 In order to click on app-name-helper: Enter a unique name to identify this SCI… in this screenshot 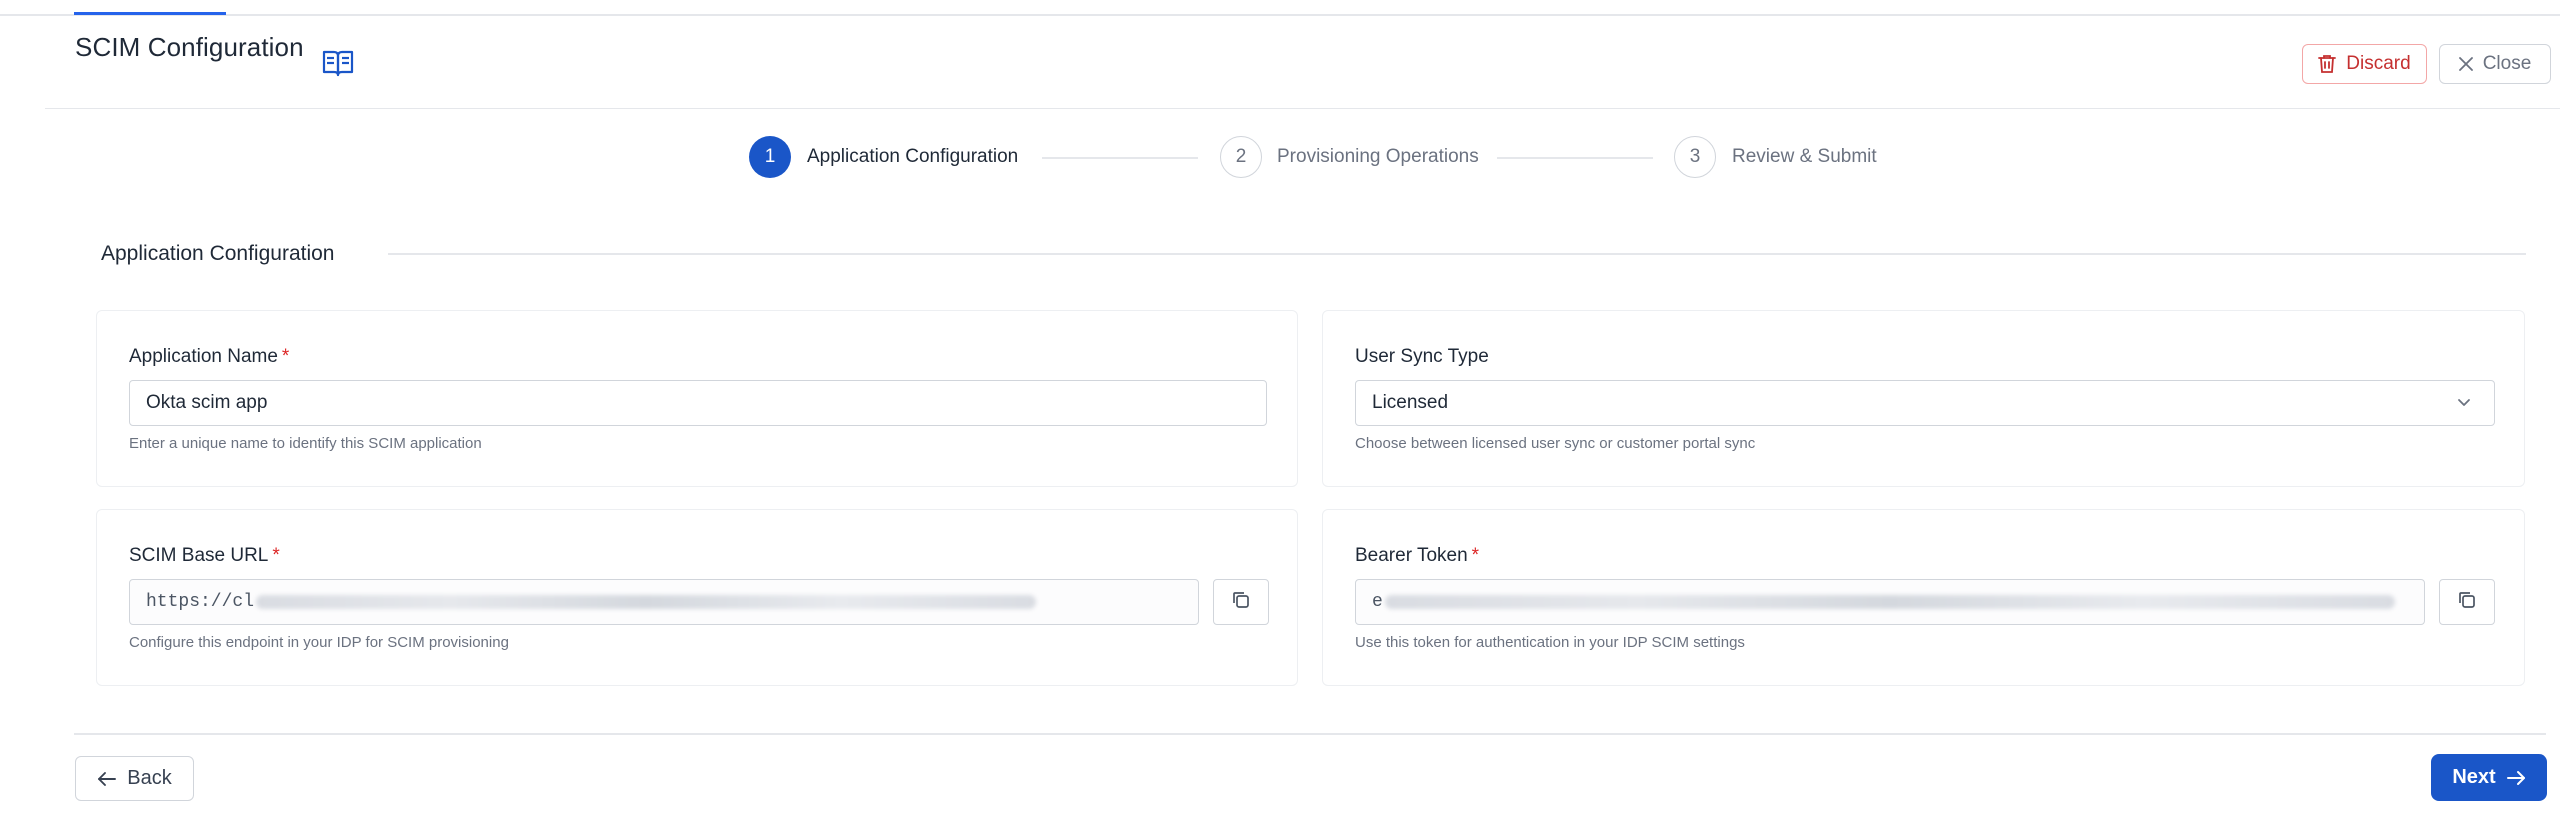, I will do `click(305, 443)`.